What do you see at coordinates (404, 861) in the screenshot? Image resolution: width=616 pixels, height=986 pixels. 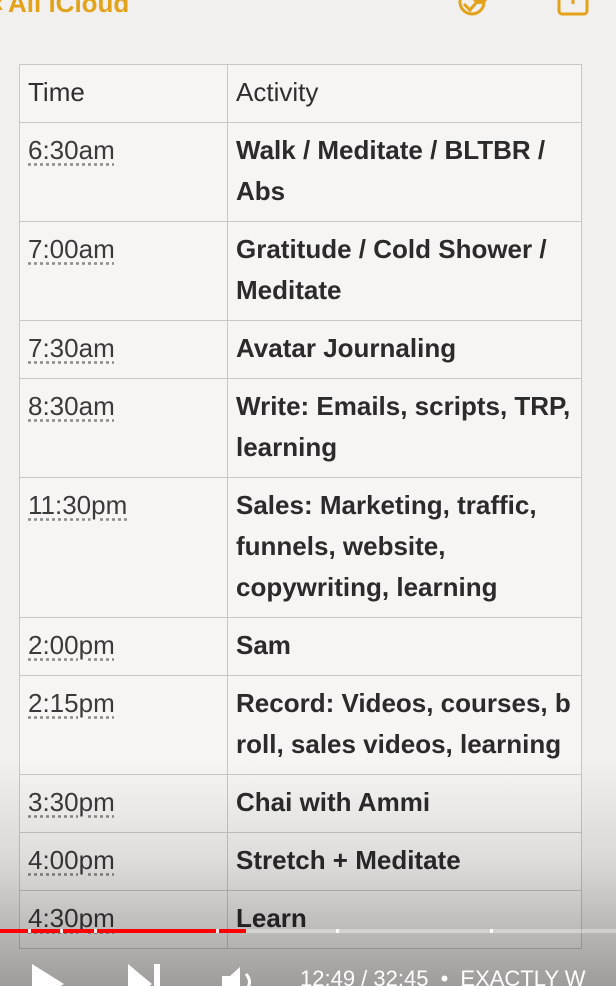 I see `activity-cell: Stretch + Meditate` at bounding box center [404, 861].